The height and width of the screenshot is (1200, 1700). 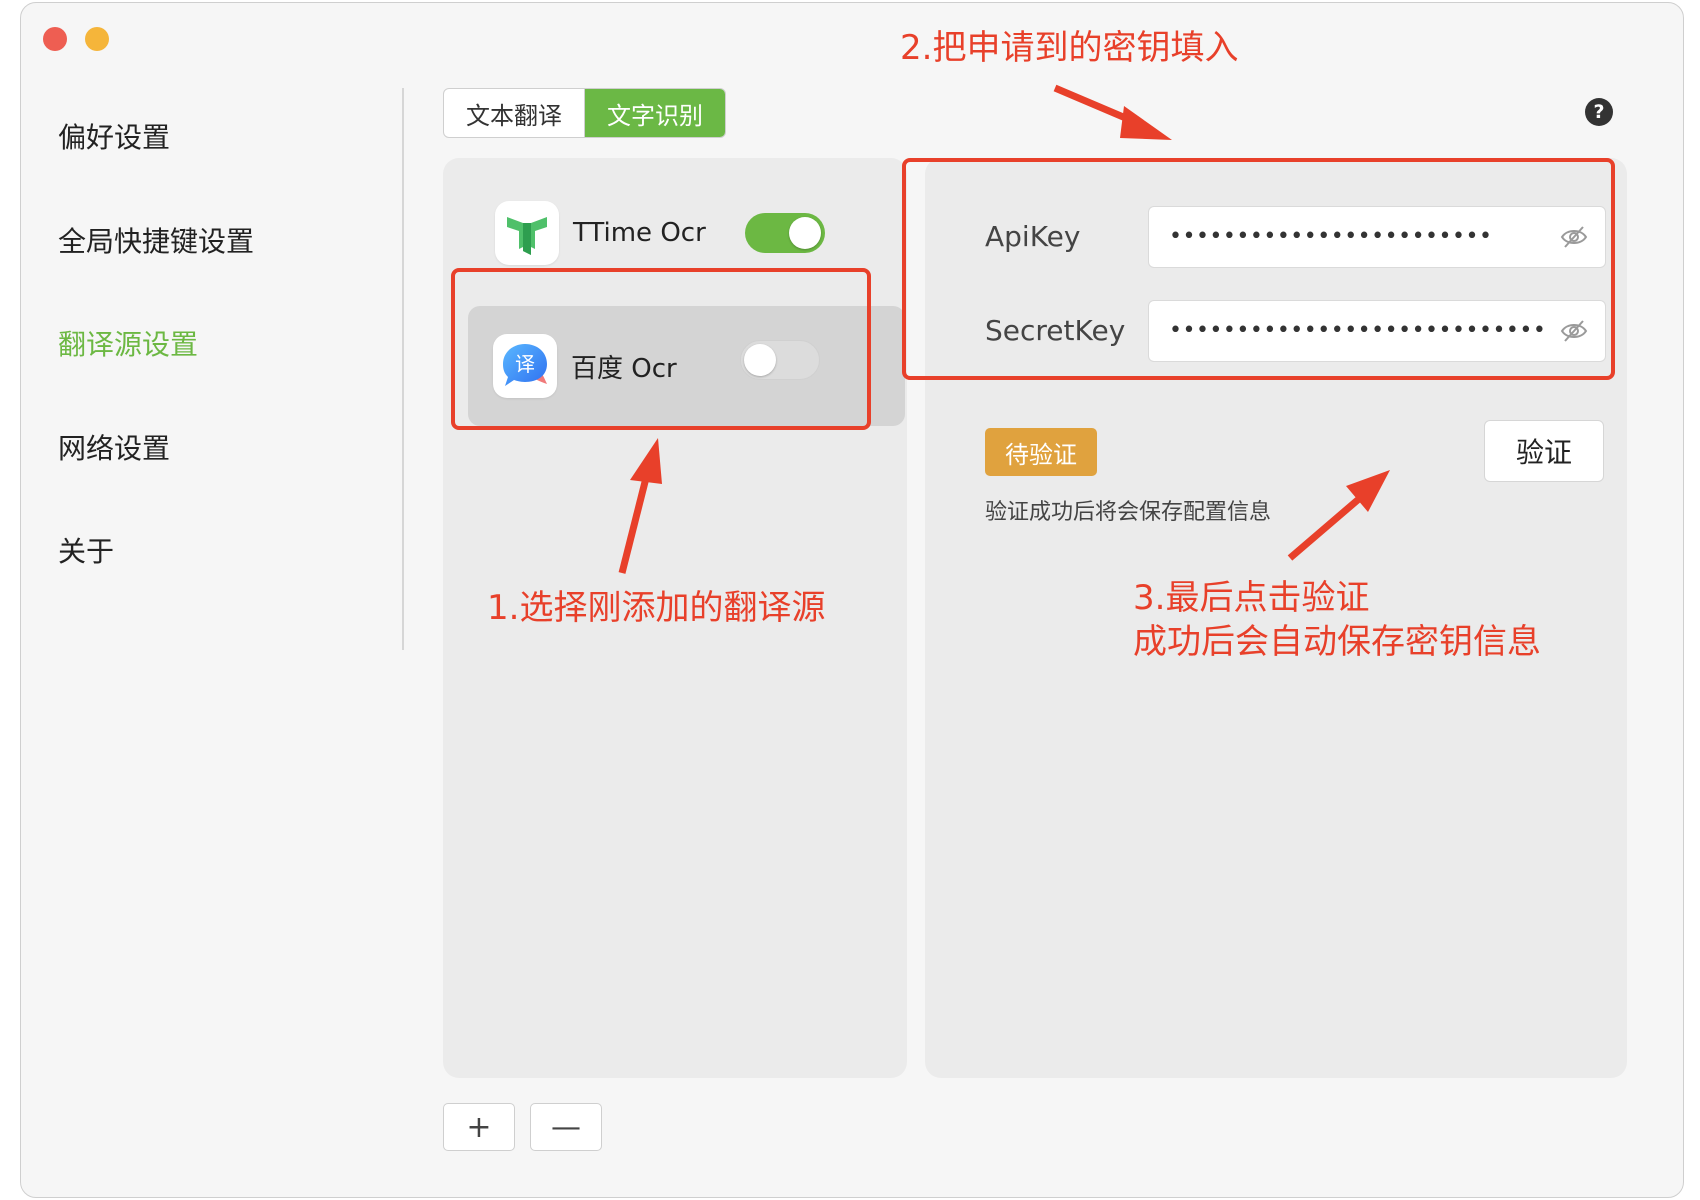 I want to click on ttime-ocr-toggle, so click(x=785, y=233).